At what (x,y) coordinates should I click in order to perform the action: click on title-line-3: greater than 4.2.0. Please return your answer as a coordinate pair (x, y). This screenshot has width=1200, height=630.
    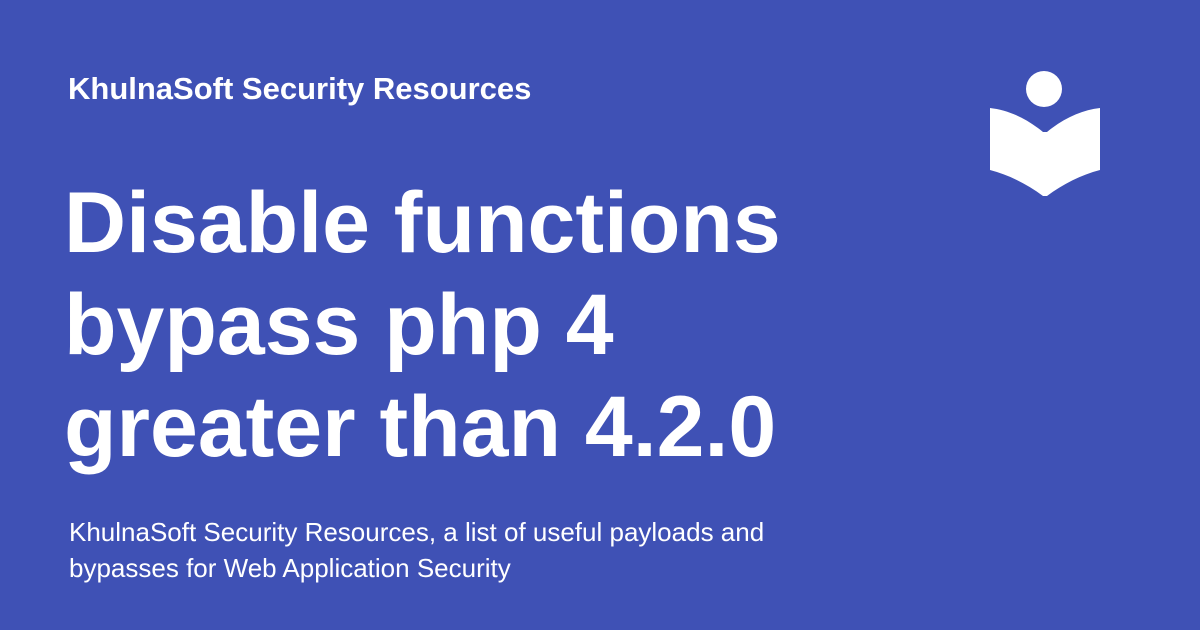
    Looking at the image, I should click on (420, 427).